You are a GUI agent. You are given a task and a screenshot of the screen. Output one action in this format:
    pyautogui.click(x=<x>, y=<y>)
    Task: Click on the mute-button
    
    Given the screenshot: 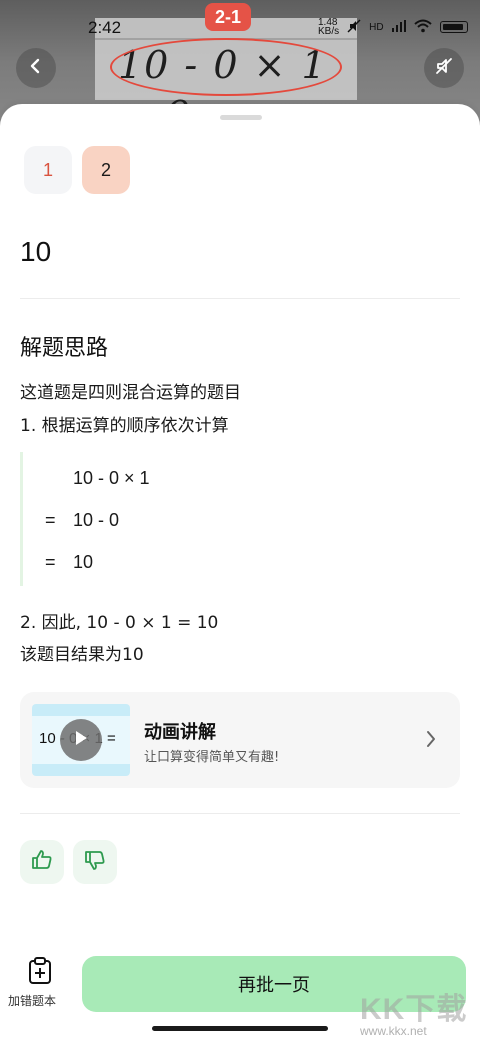 What is the action you would take?
    pyautogui.click(x=444, y=68)
    